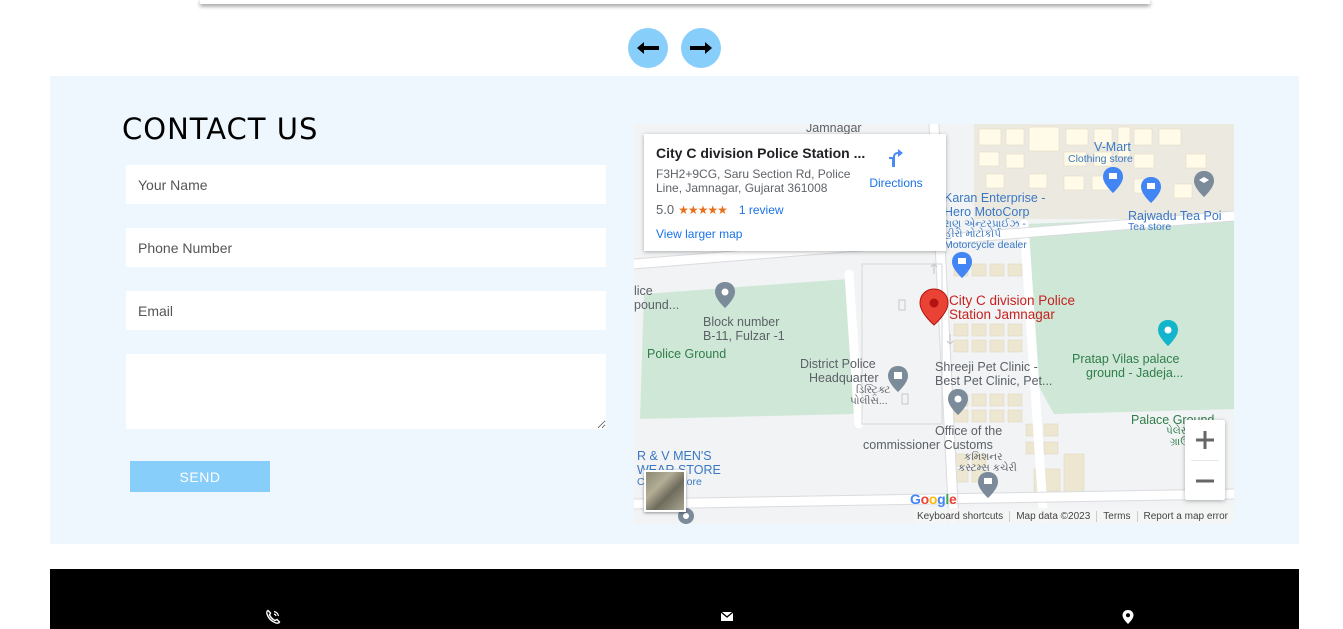  I want to click on map-label-office-1: Office of the, so click(969, 431).